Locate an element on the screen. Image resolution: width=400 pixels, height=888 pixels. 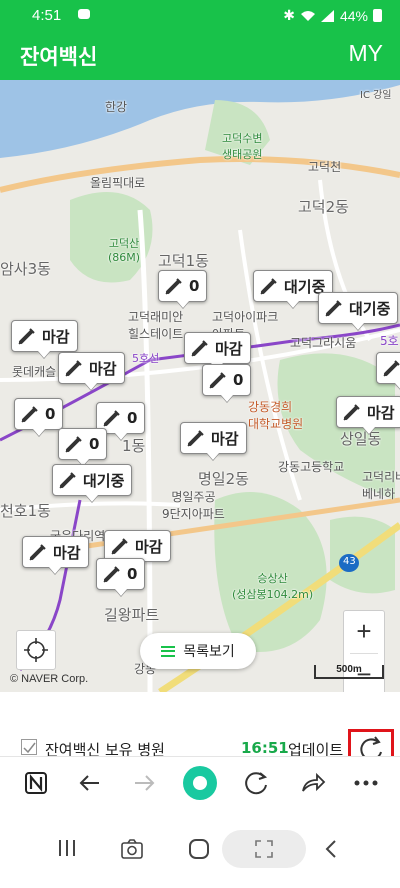
map-label-seungsangsan: 승상산 (성삼봉104.2m) is located at coordinates (273, 586).